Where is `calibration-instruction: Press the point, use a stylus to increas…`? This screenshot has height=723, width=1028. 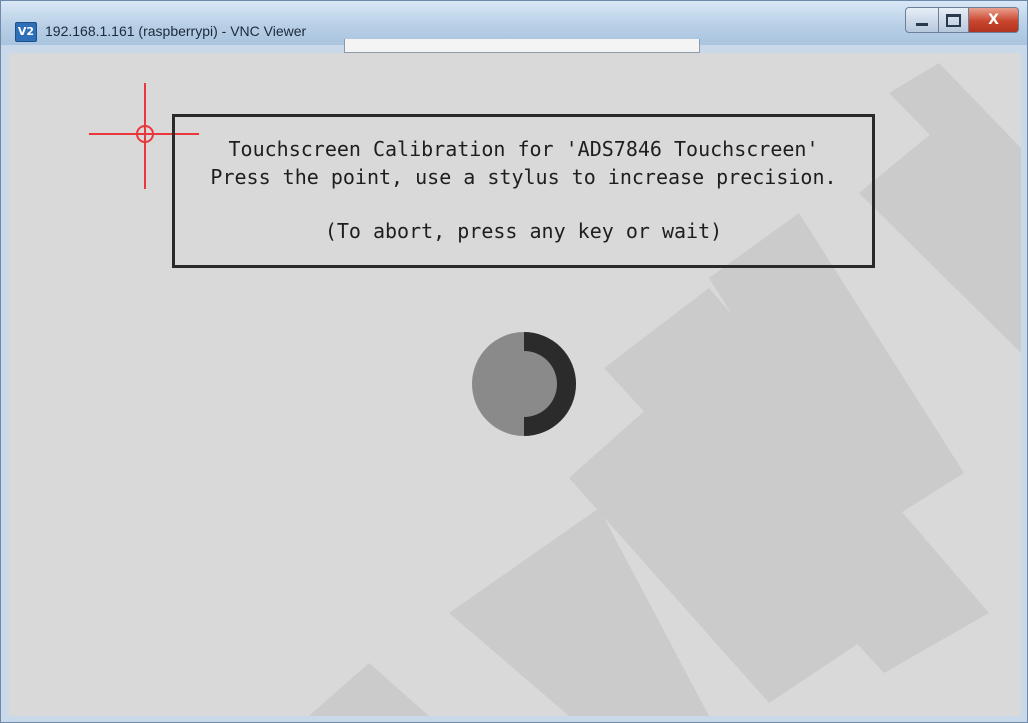
calibration-instruction: Press the point, use a stylus to increas… is located at coordinates (523, 177).